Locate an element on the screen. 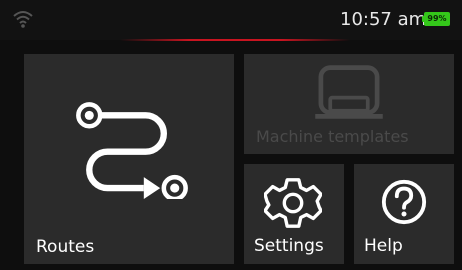 This screenshot has width=462, height=270. help-label: Help is located at coordinates (383, 246).